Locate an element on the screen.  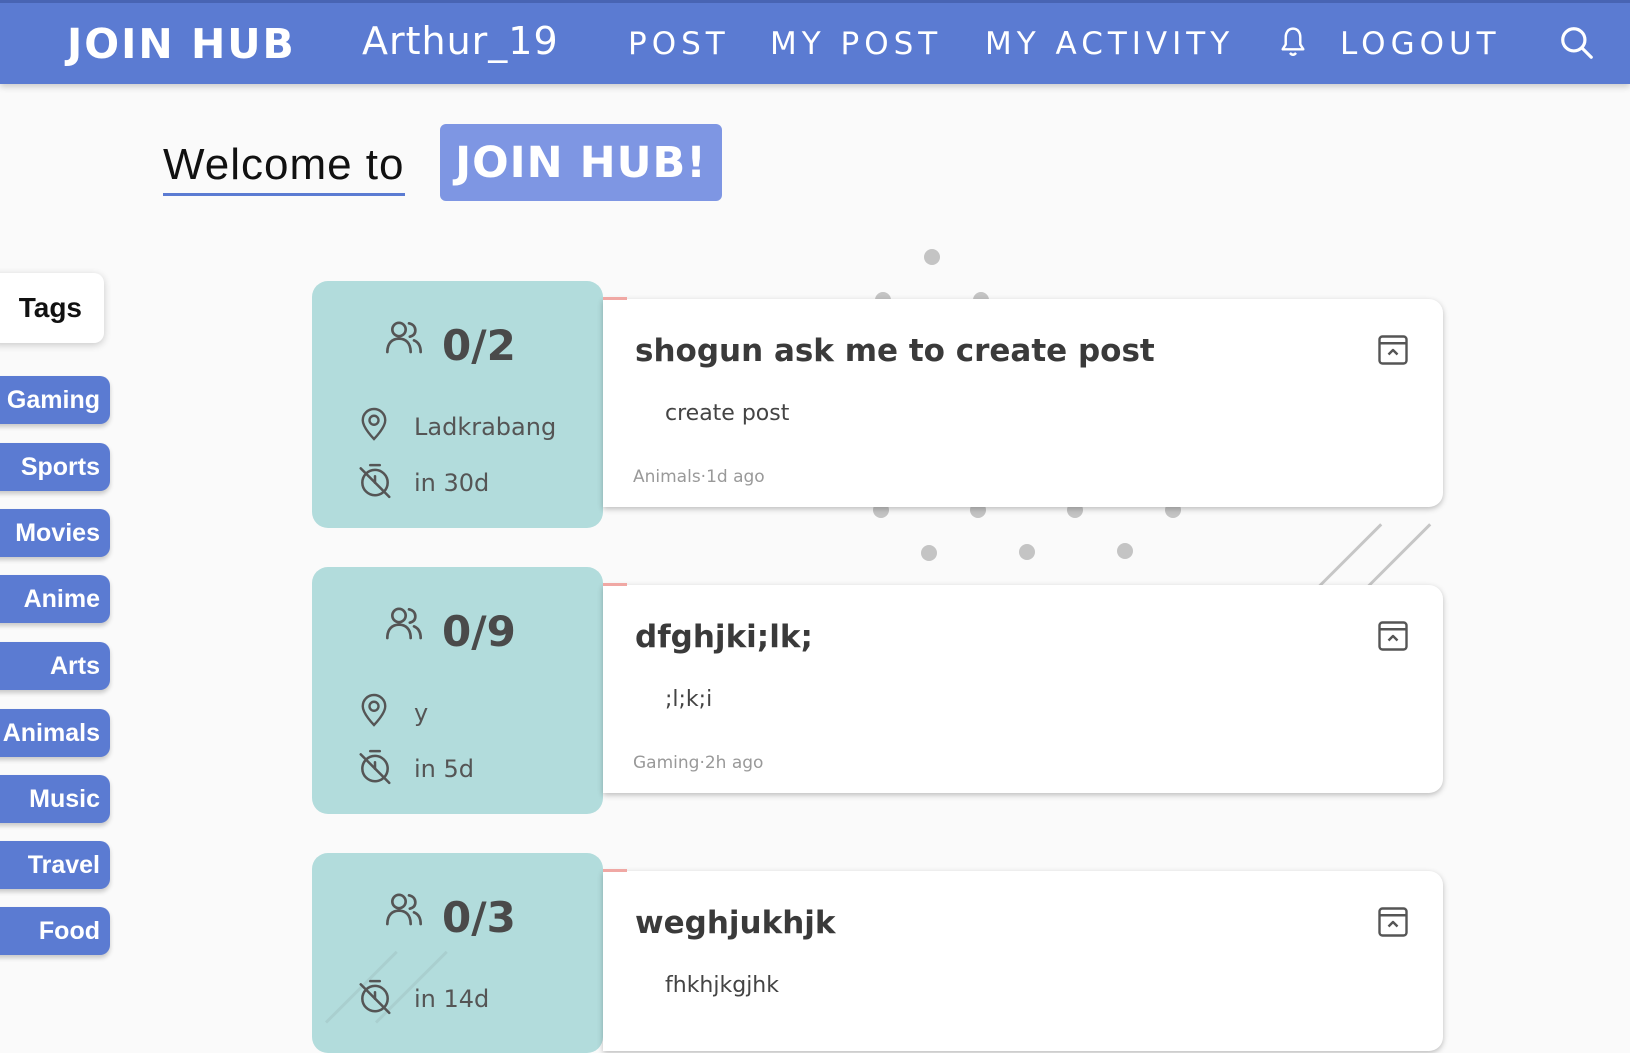
post-description: ;l;k;i is located at coordinates (689, 699).